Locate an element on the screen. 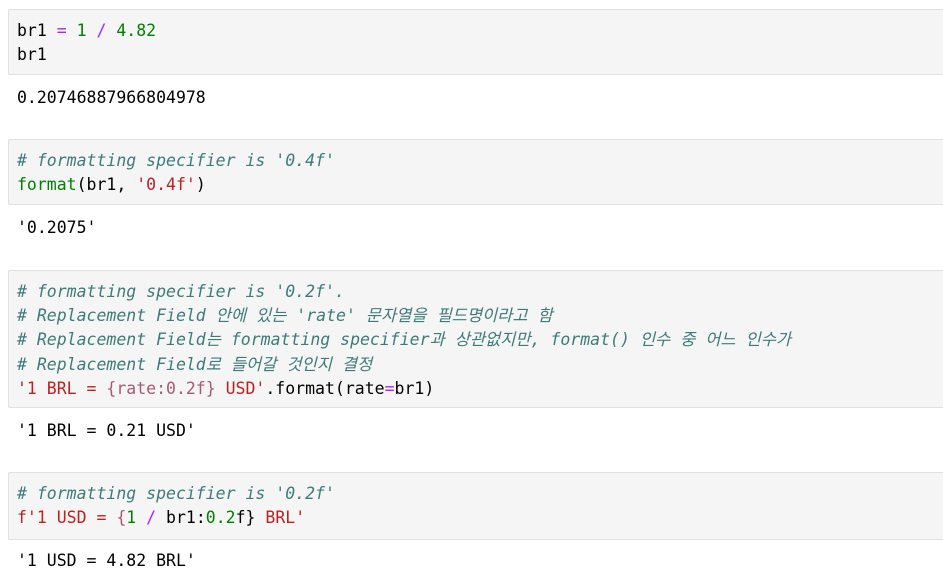 The width and height of the screenshot is (943, 583). code-token: br1) is located at coordinates (414, 388).